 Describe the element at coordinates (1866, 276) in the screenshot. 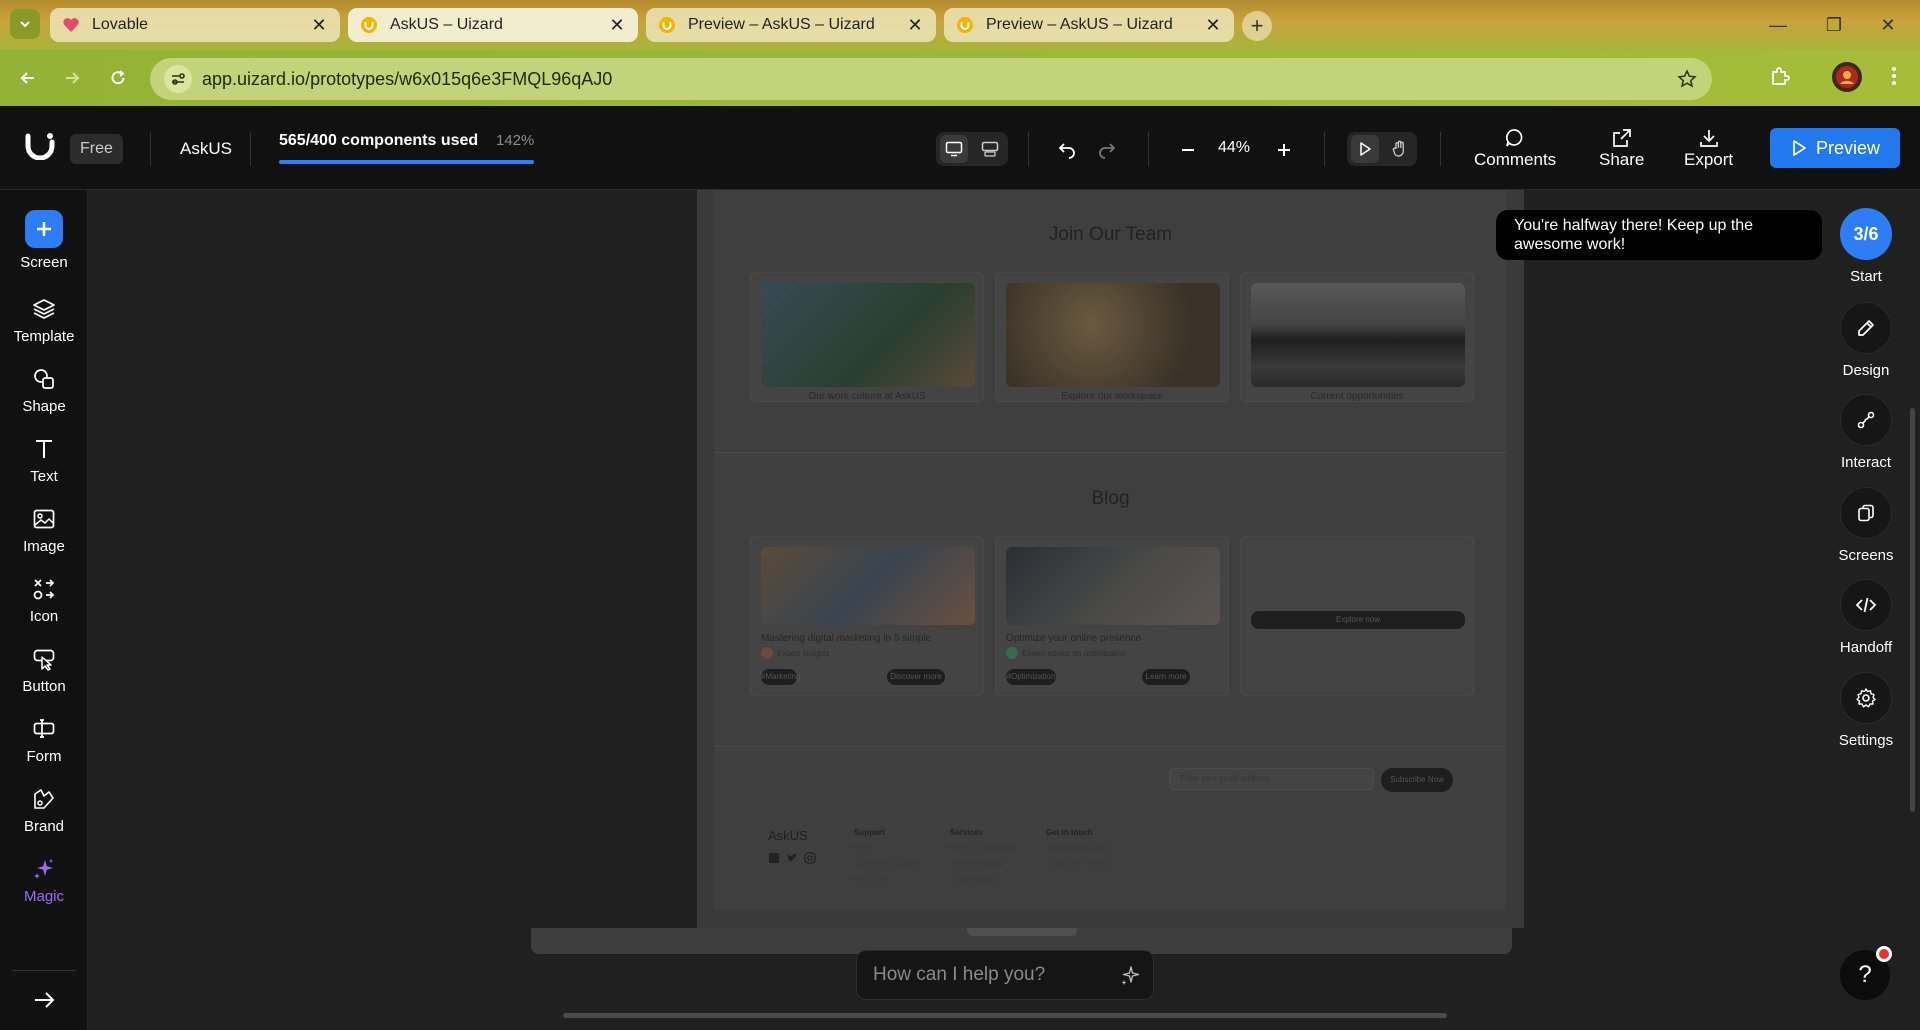

I see `start-label: Start` at that location.